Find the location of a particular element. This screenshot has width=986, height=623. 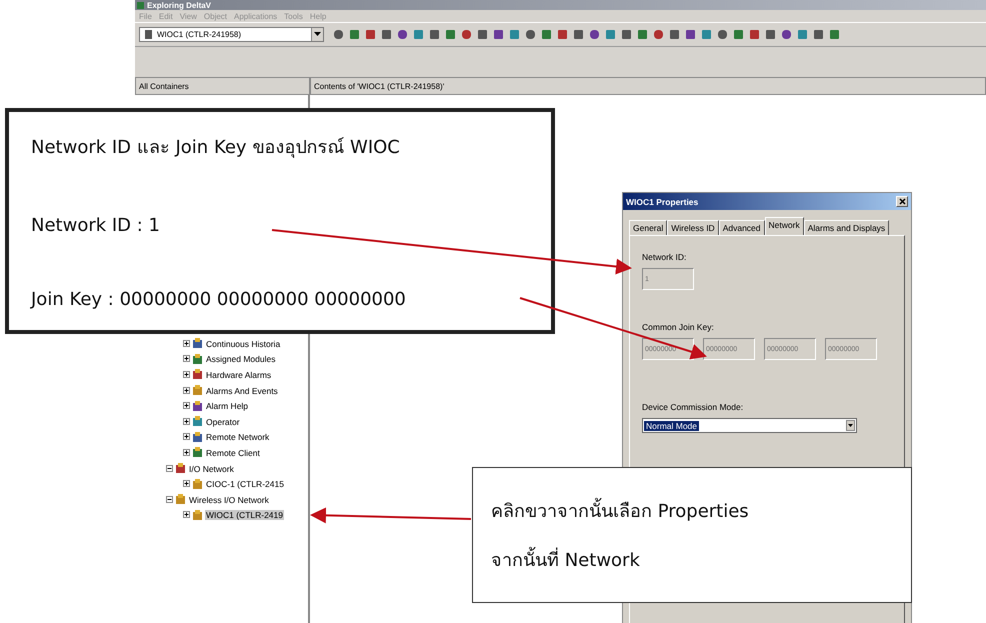

callout-text: Network ID : 1 is located at coordinates (96, 225).